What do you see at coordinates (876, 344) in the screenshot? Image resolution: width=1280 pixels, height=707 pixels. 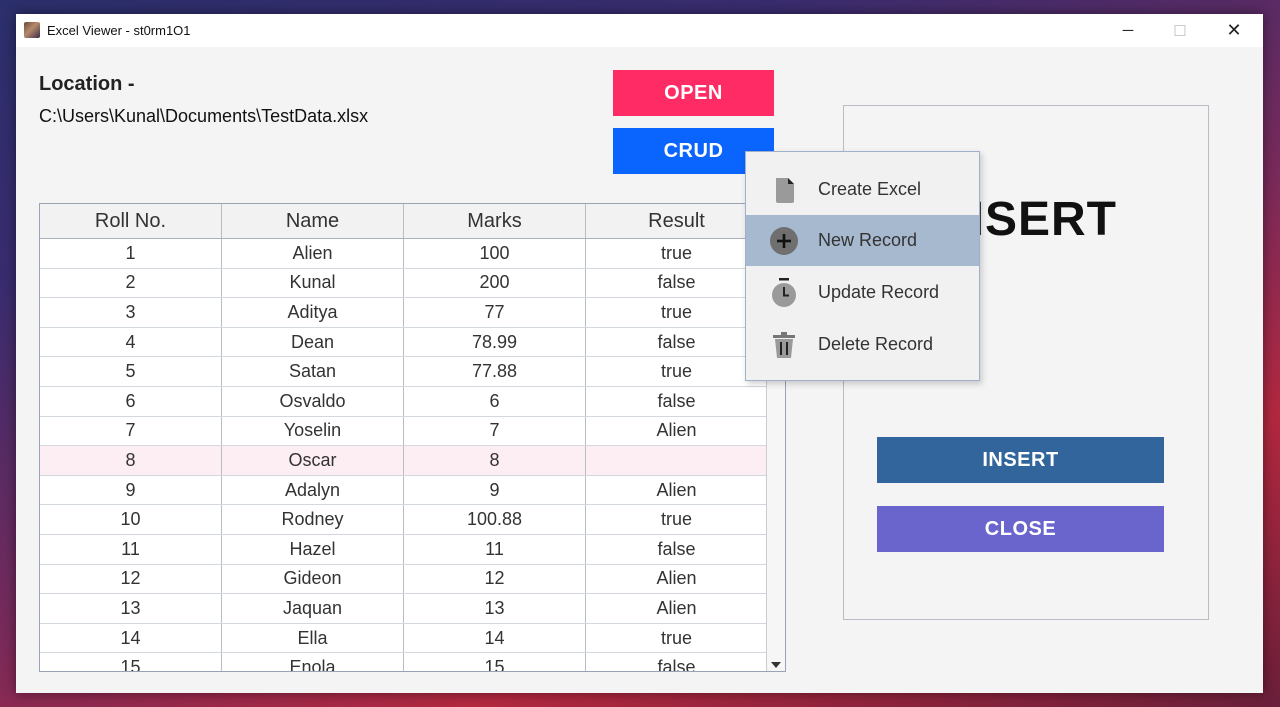 I see `menu-item-label: Delete Record` at bounding box center [876, 344].